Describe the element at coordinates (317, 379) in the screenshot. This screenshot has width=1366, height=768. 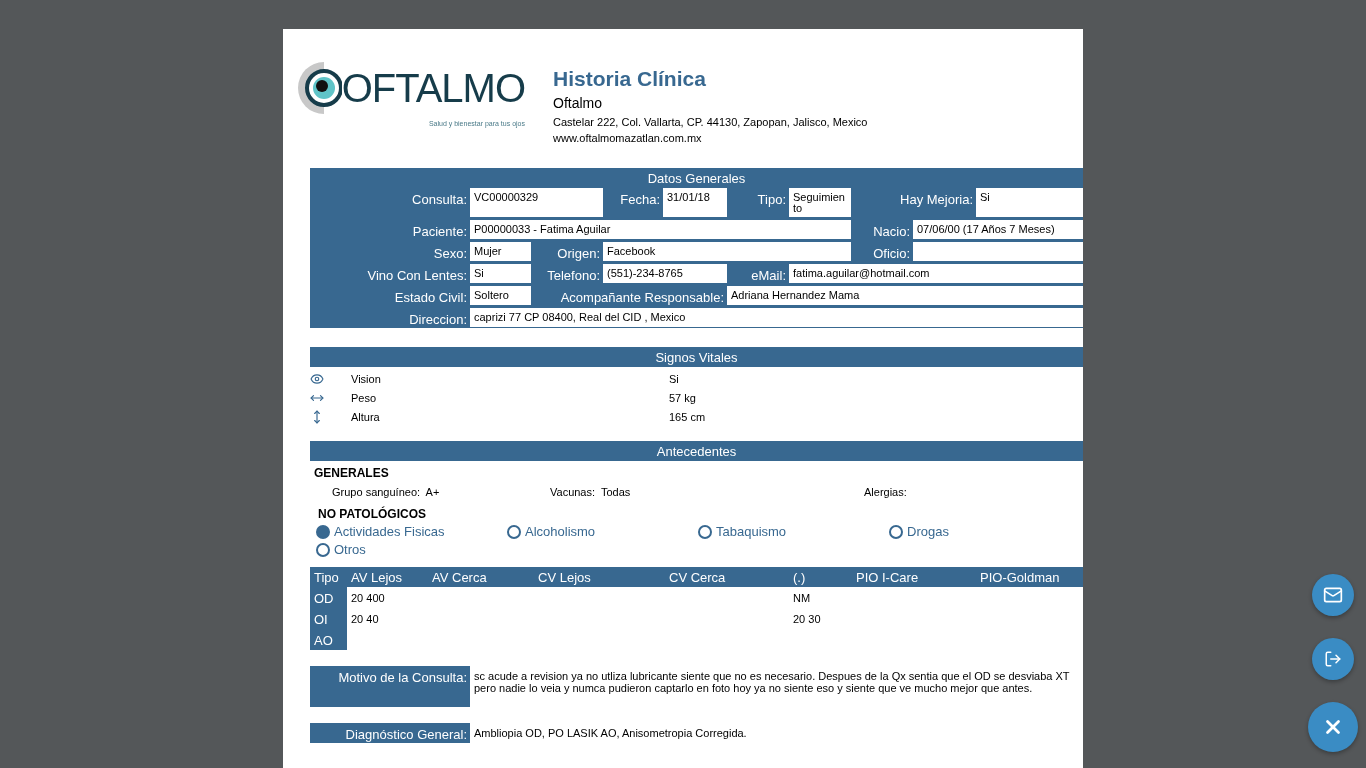
I see `eye-icon` at that location.